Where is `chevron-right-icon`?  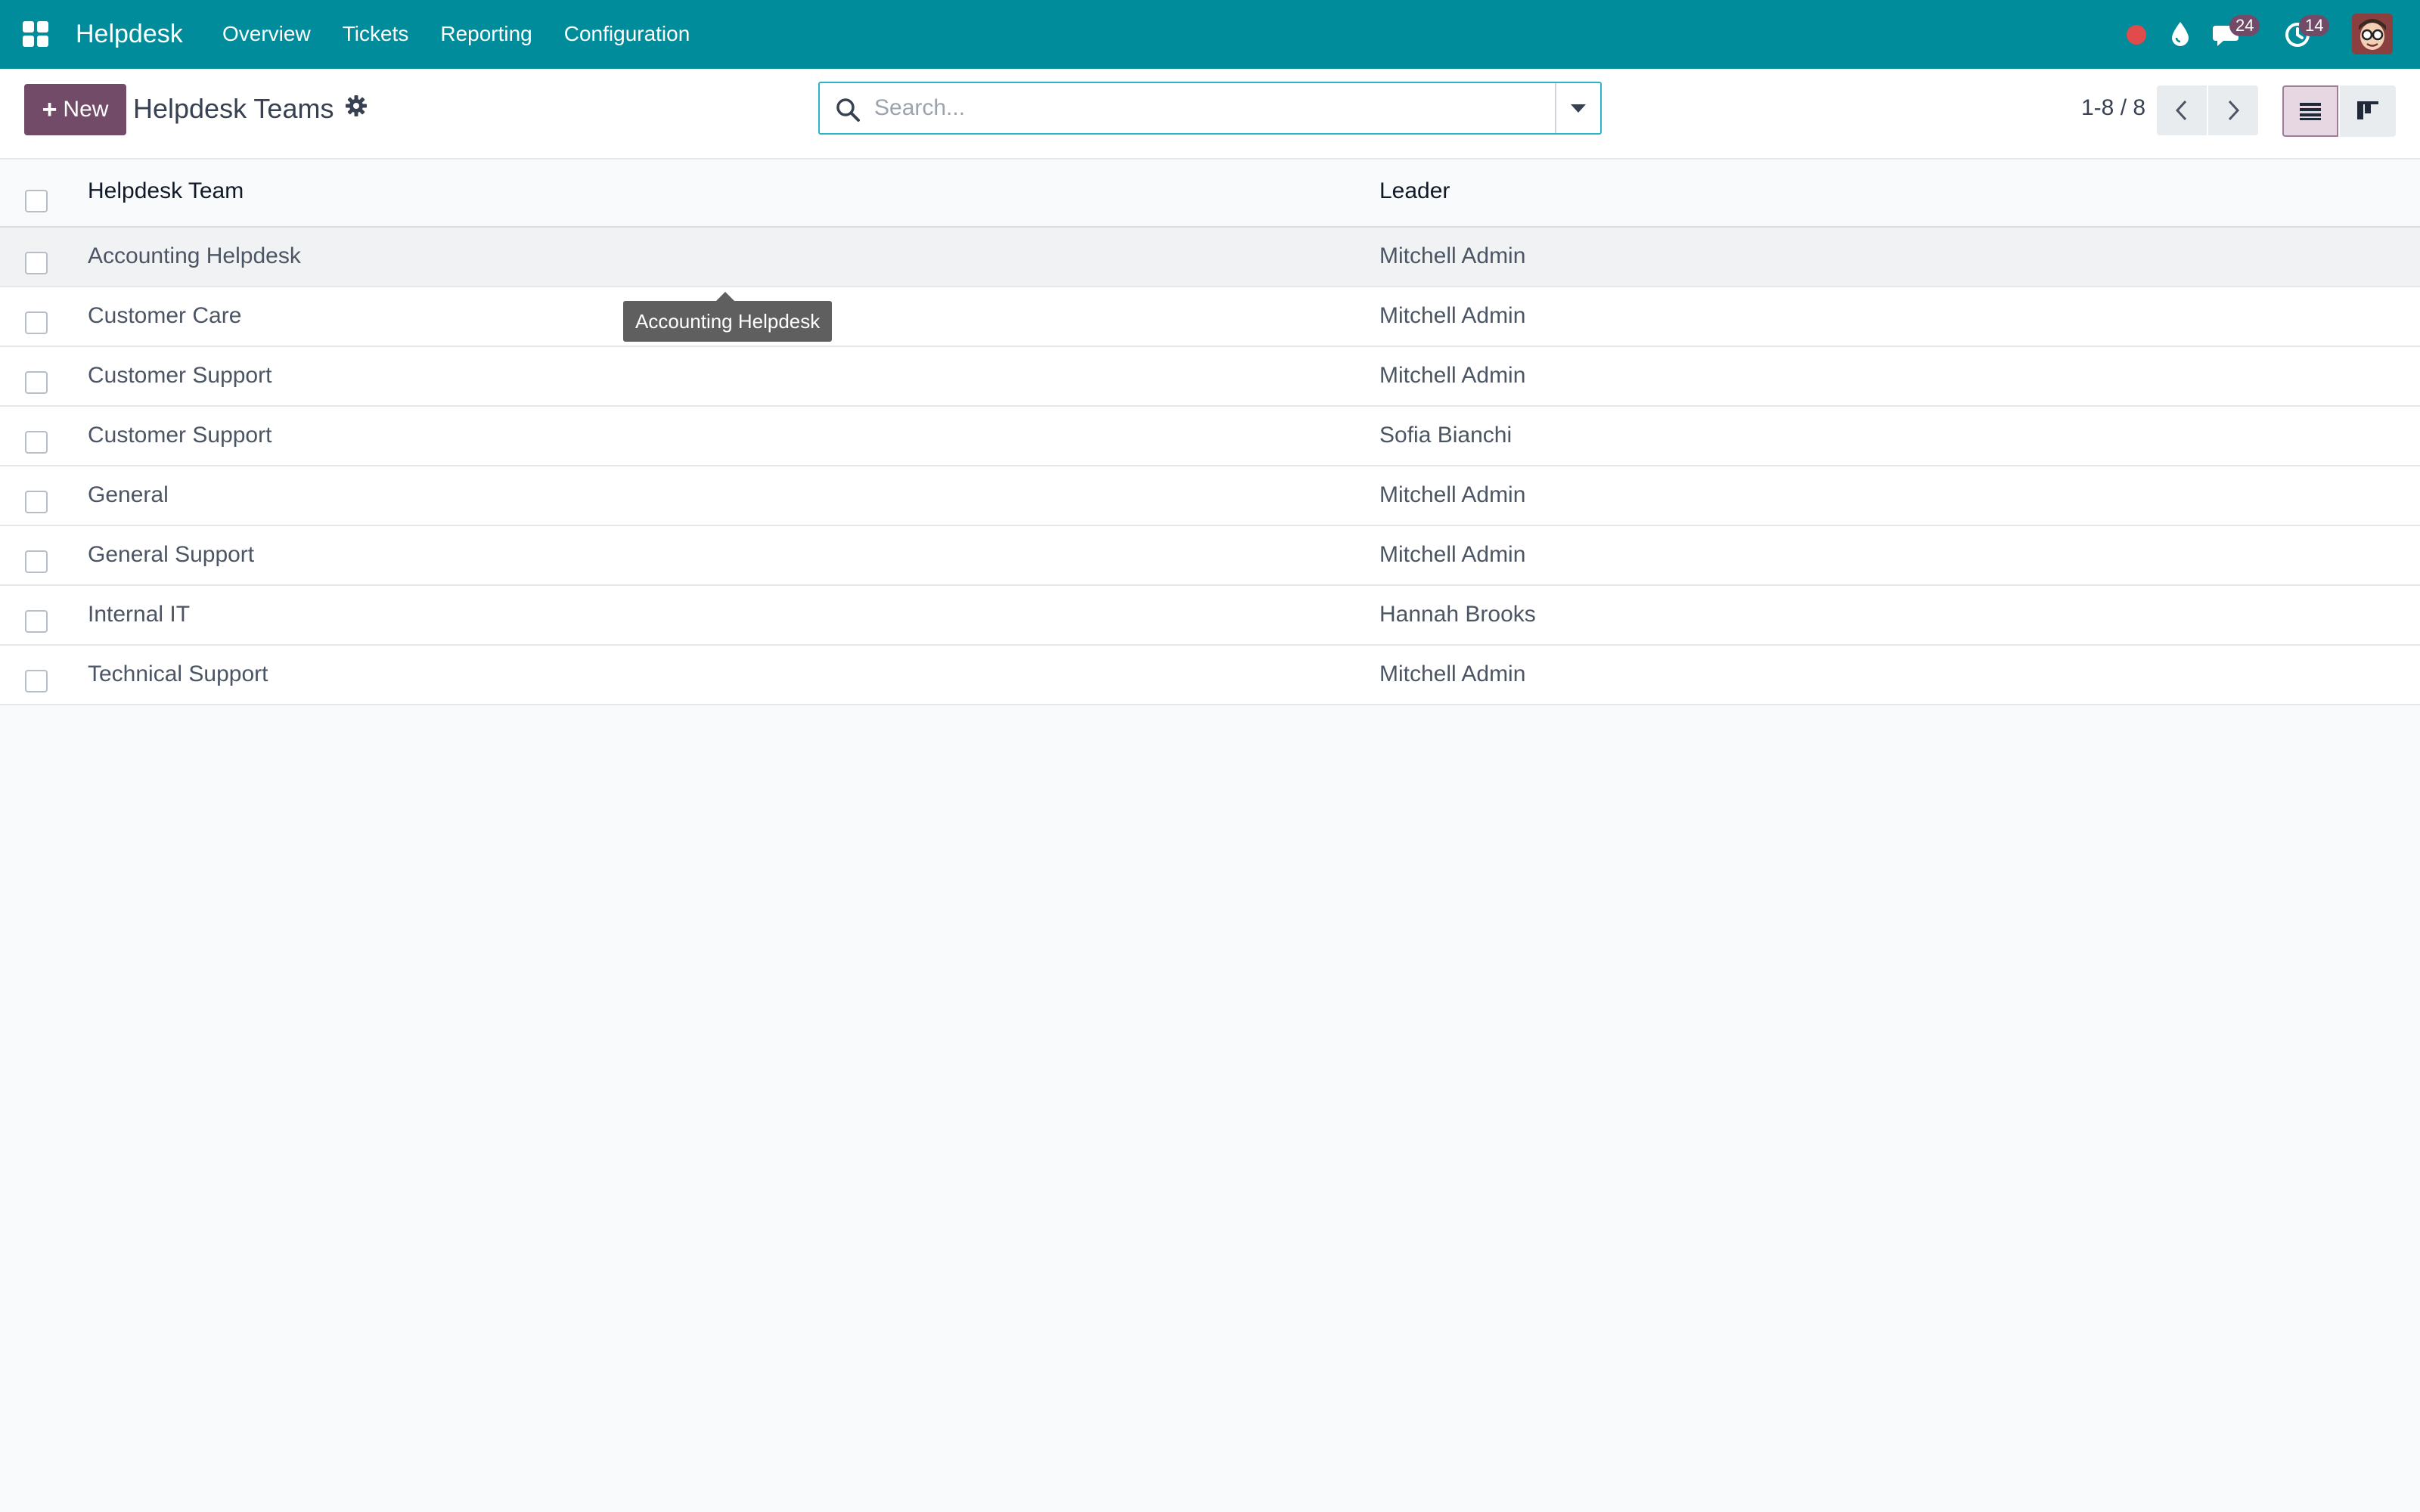 chevron-right-icon is located at coordinates (2234, 110).